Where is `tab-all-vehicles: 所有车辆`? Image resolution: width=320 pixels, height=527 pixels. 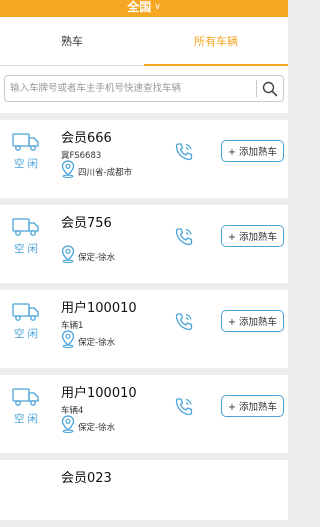
tab-all-vehicles: 所有车辆 is located at coordinates (216, 41).